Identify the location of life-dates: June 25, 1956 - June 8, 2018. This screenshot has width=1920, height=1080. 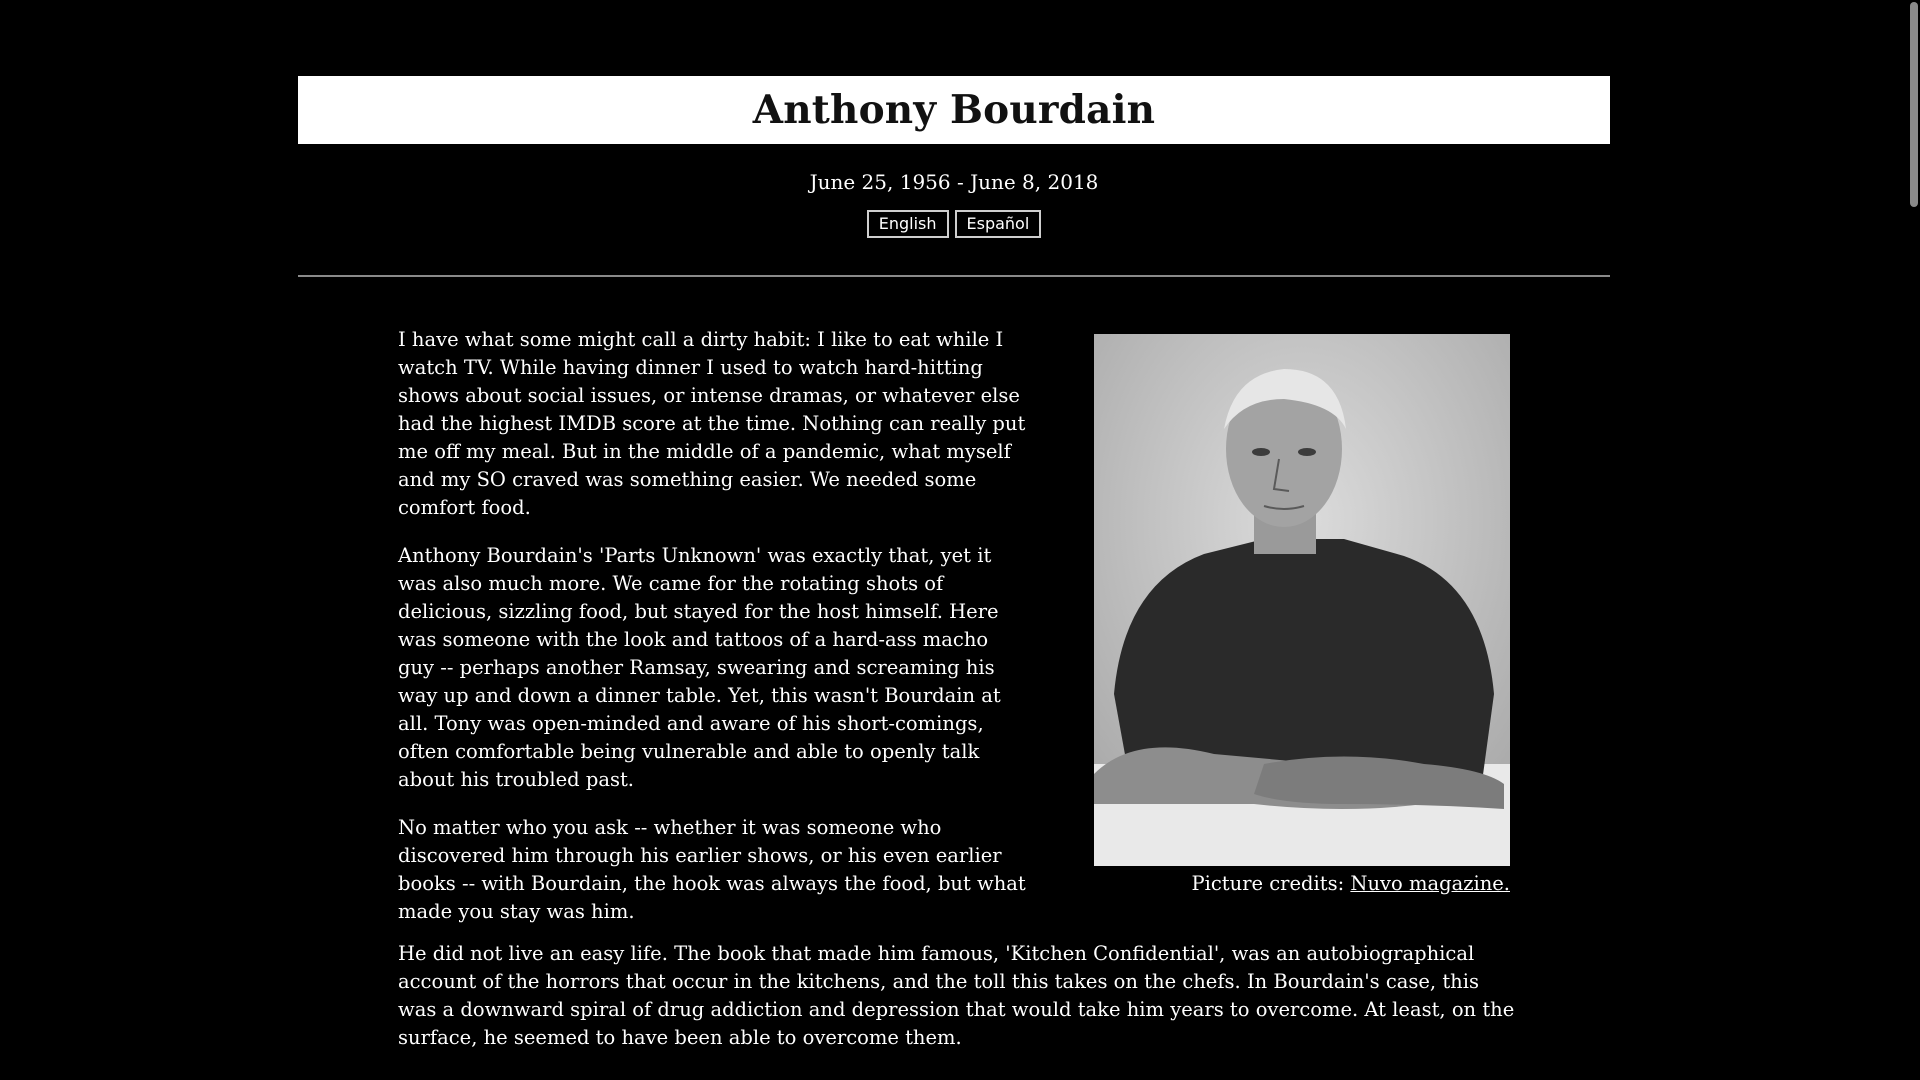
(954, 182).